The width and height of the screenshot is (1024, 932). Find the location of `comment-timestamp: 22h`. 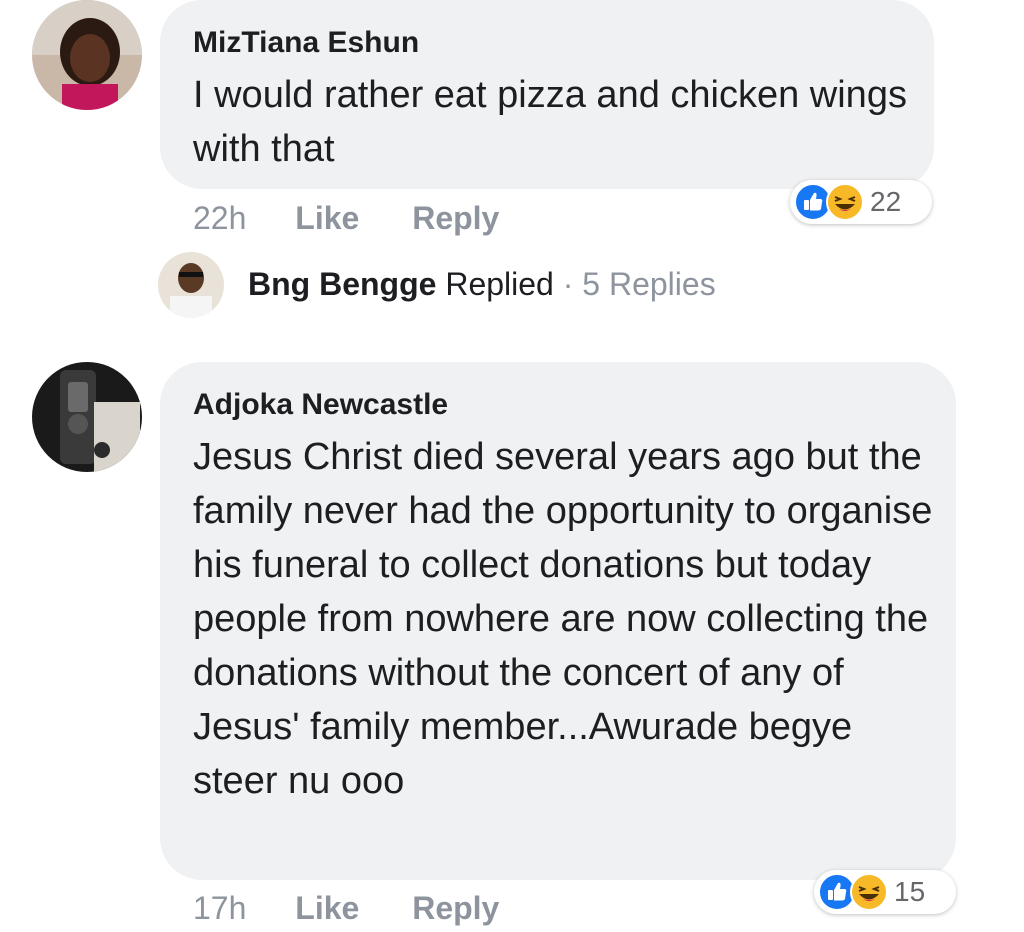

comment-timestamp: 22h is located at coordinates (220, 218).